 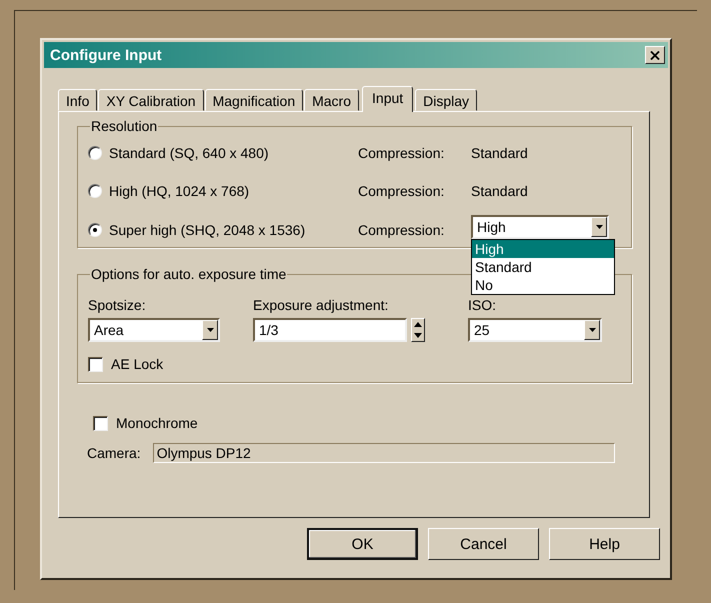 I want to click on spotsize-dropdown: Area, so click(x=154, y=330).